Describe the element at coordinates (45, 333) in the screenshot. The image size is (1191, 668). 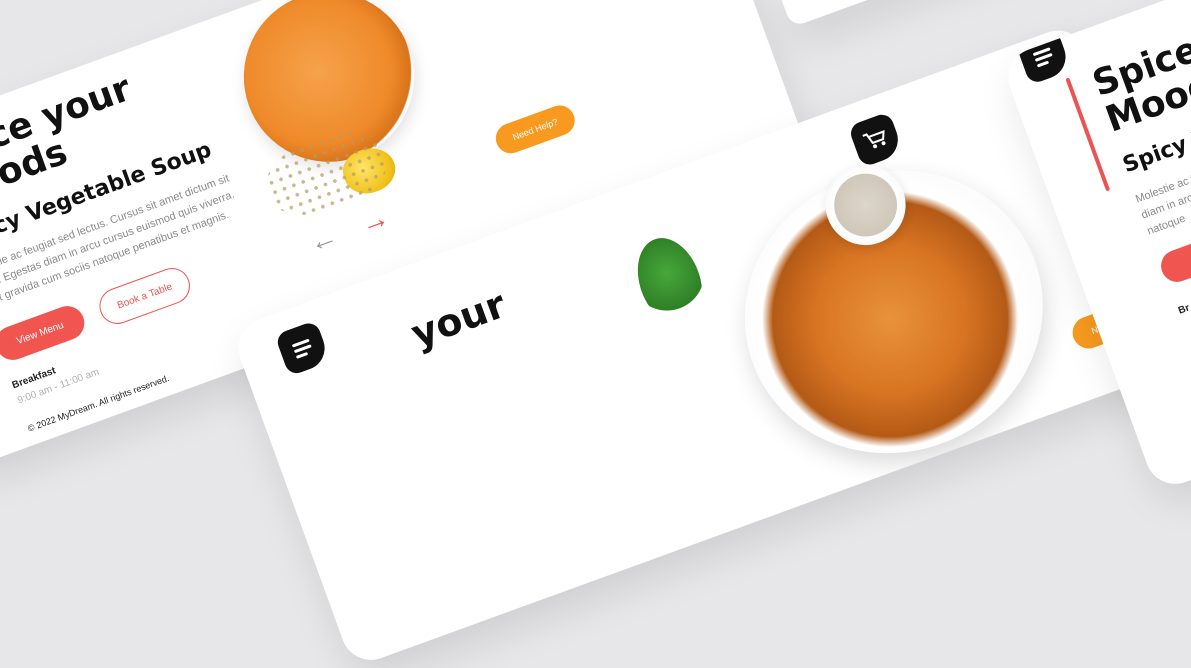
I see `view-menu-button: View Menu` at that location.